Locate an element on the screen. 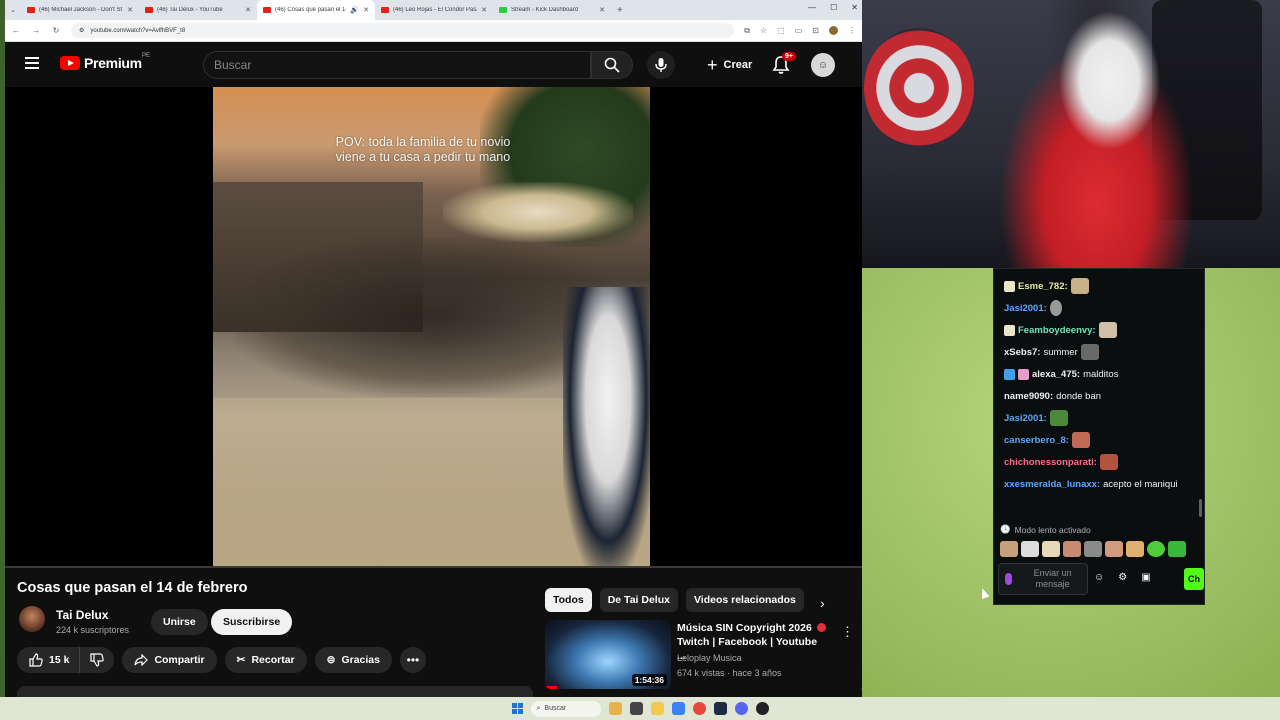 Image resolution: width=1280 pixels, height=720 pixels. create-button: + Crear is located at coordinates (730, 65).